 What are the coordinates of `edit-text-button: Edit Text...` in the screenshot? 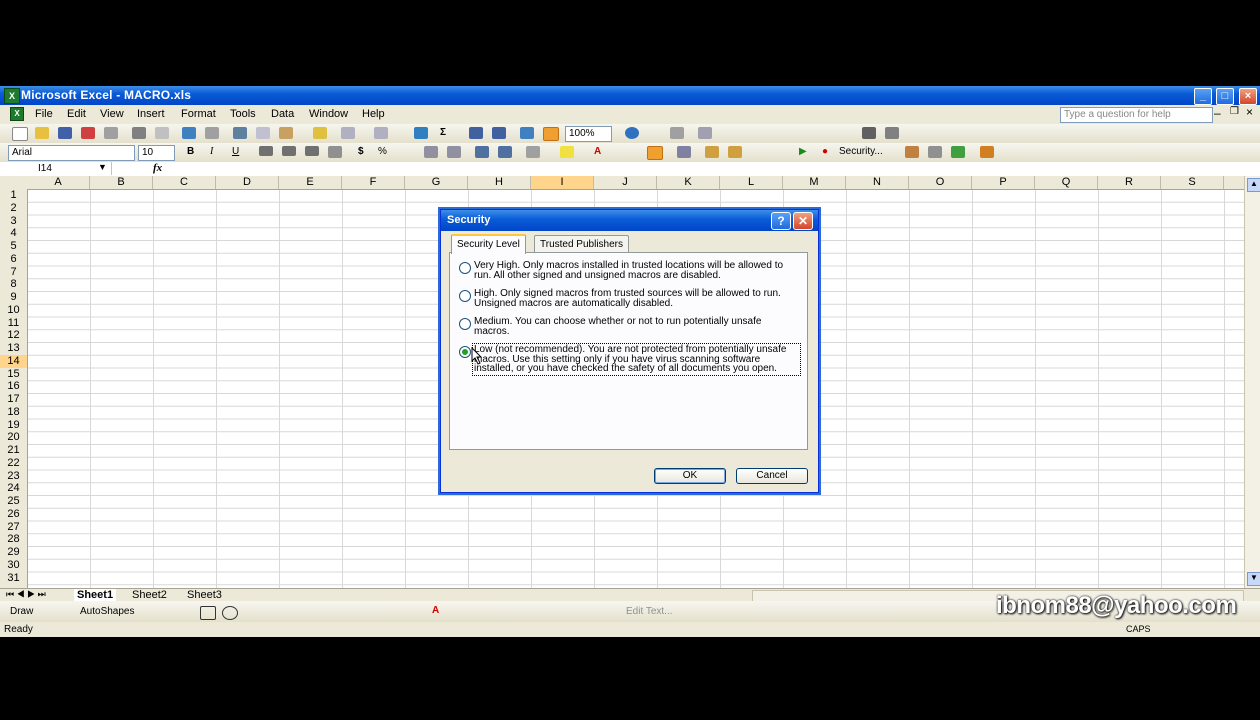 It's located at (649, 611).